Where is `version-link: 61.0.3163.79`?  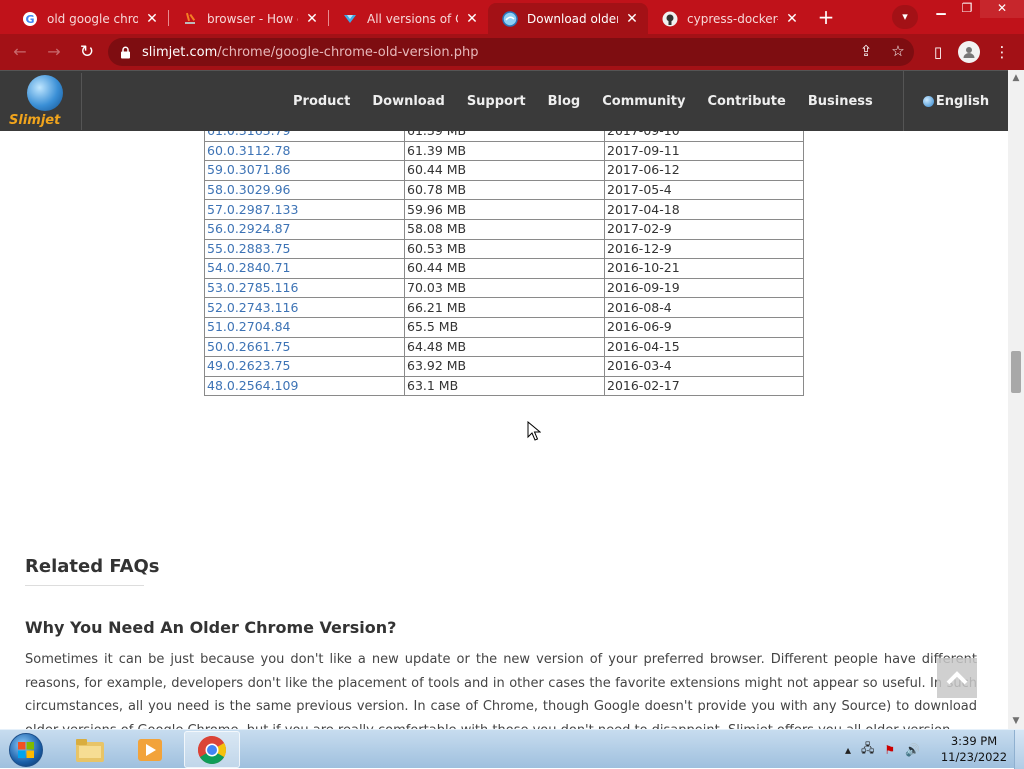
version-link: 61.0.3163.79 is located at coordinates (304, 136).